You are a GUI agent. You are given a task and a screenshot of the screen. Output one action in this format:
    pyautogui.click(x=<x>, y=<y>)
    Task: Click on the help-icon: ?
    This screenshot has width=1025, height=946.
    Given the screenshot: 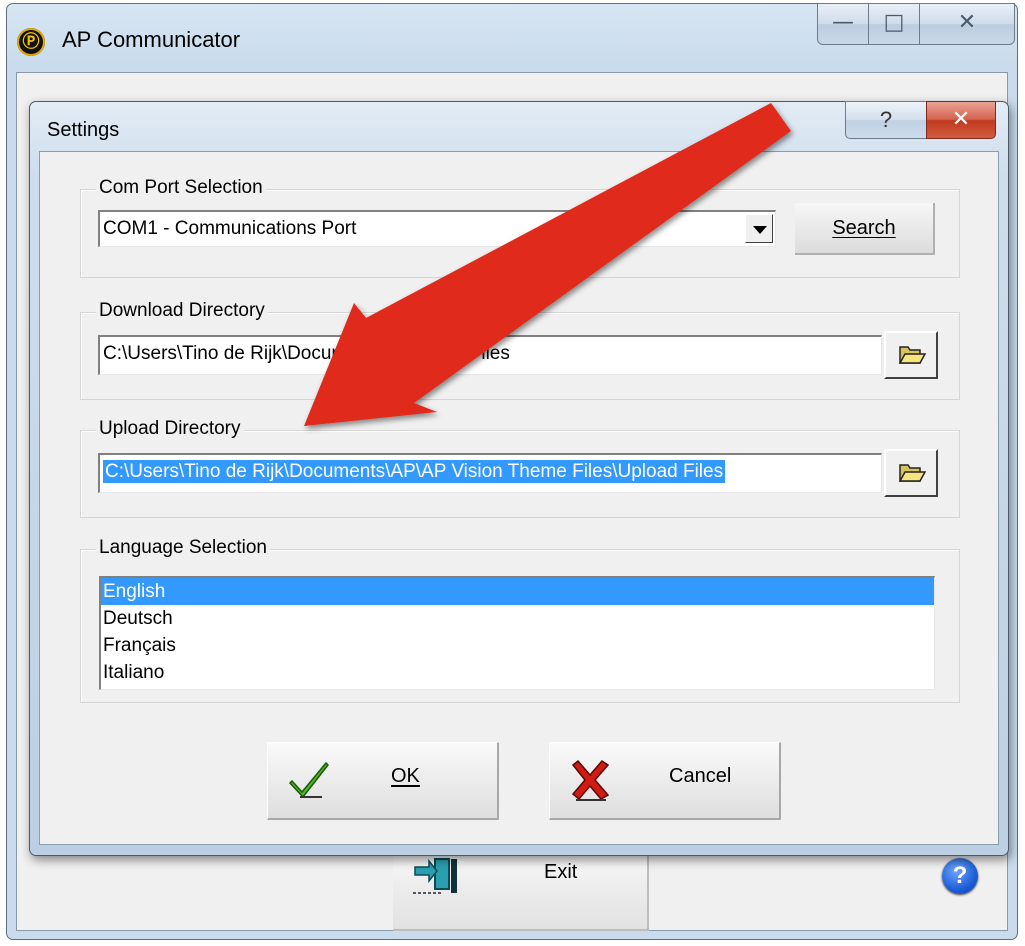 What is the action you would take?
    pyautogui.click(x=960, y=876)
    